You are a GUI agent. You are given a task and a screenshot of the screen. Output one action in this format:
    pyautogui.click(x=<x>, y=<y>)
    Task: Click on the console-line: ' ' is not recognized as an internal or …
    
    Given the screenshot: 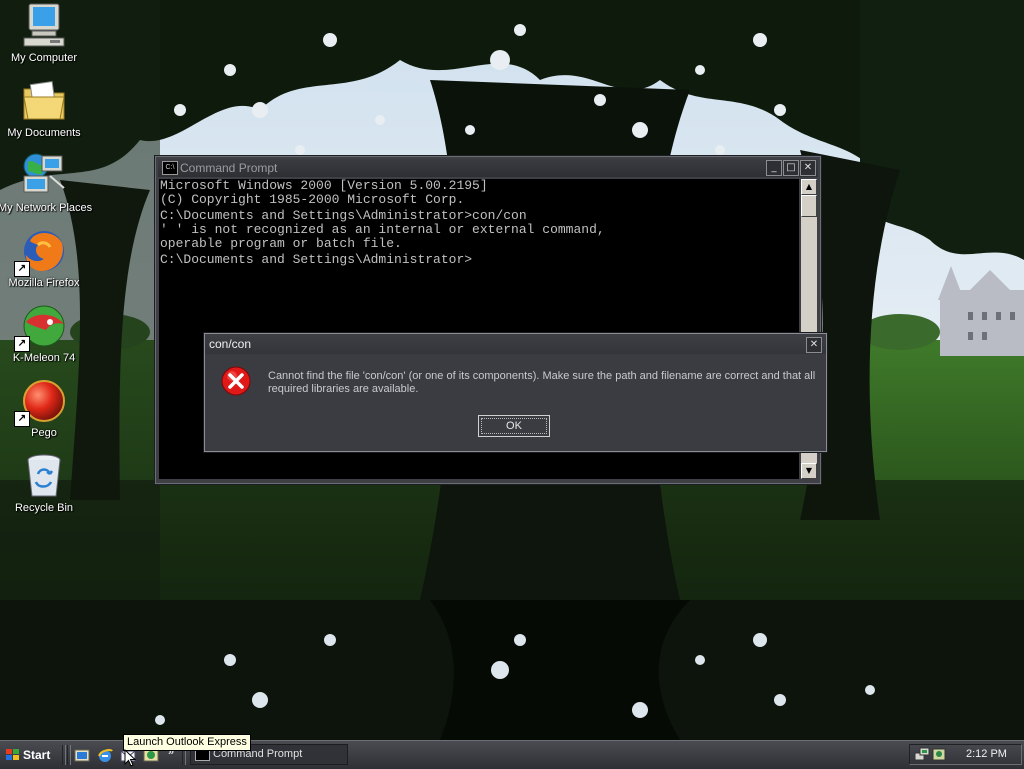 What is the action you would take?
    pyautogui.click(x=382, y=229)
    